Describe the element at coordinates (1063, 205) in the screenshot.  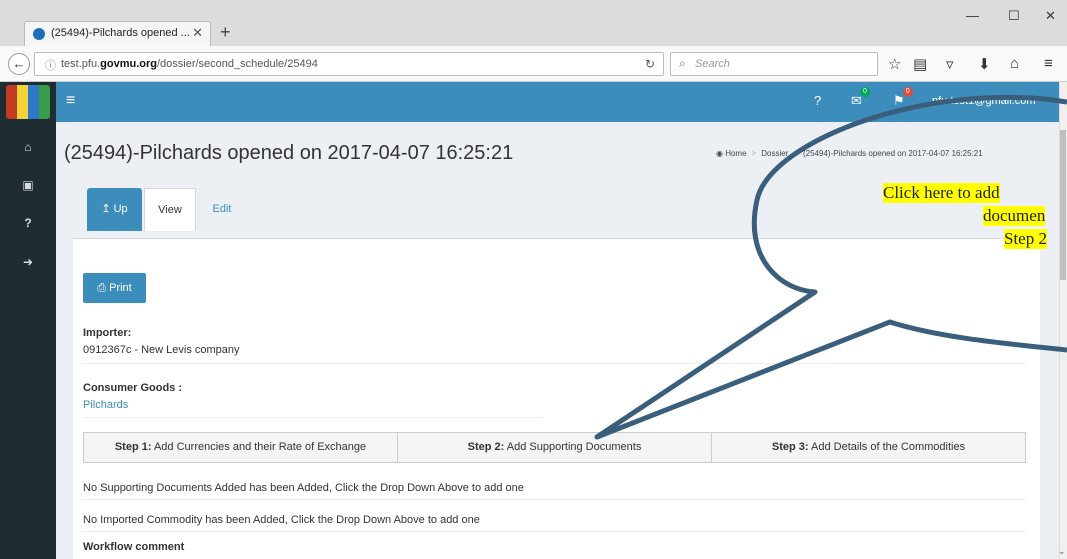
I see `scrollbar-thumb` at that location.